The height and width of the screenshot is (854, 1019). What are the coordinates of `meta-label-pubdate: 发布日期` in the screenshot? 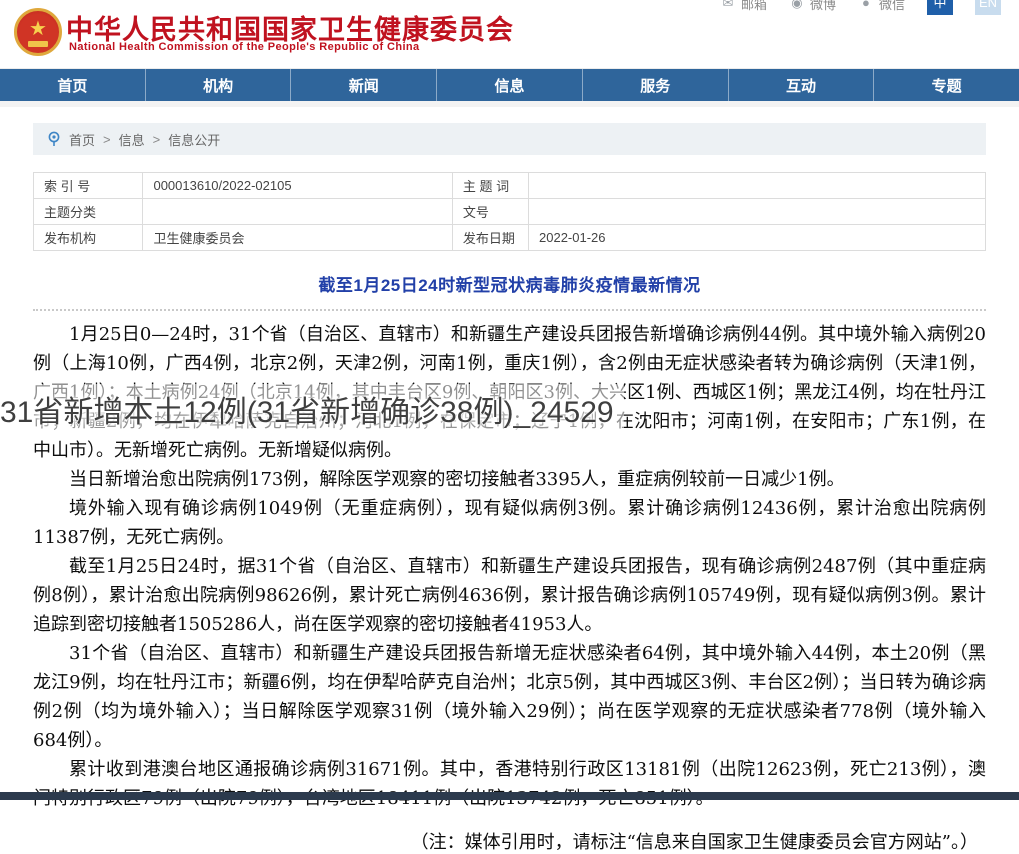 It's located at (490, 237).